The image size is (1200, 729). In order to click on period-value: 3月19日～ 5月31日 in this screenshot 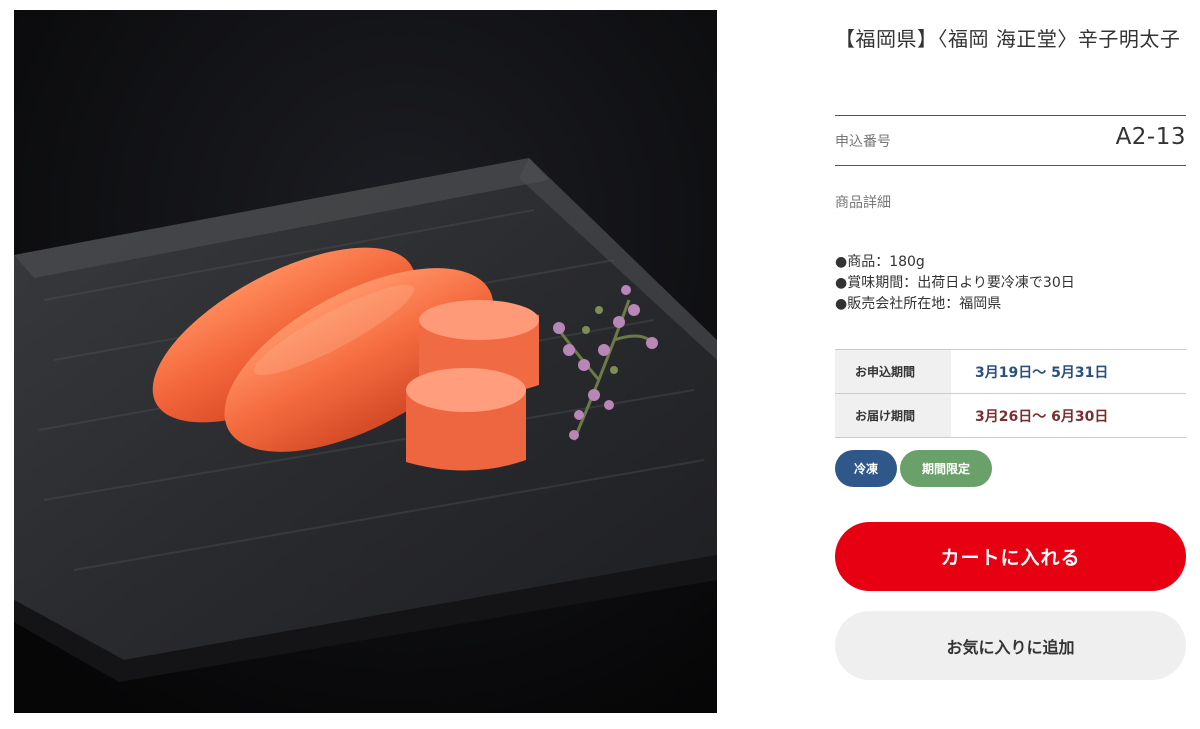, I will do `click(1042, 372)`.